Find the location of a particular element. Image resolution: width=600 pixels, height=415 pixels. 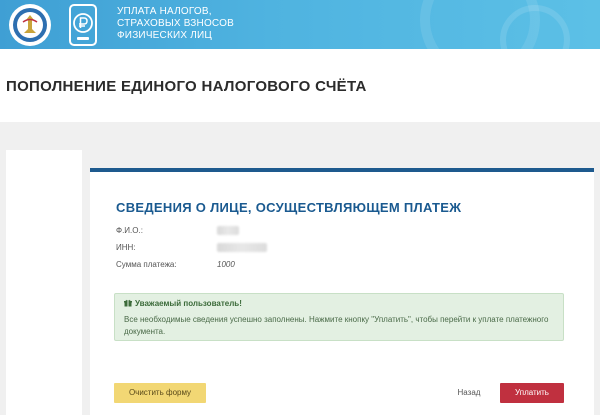

alert-title-text: Уважаемый пользователь! is located at coordinates (188, 303).